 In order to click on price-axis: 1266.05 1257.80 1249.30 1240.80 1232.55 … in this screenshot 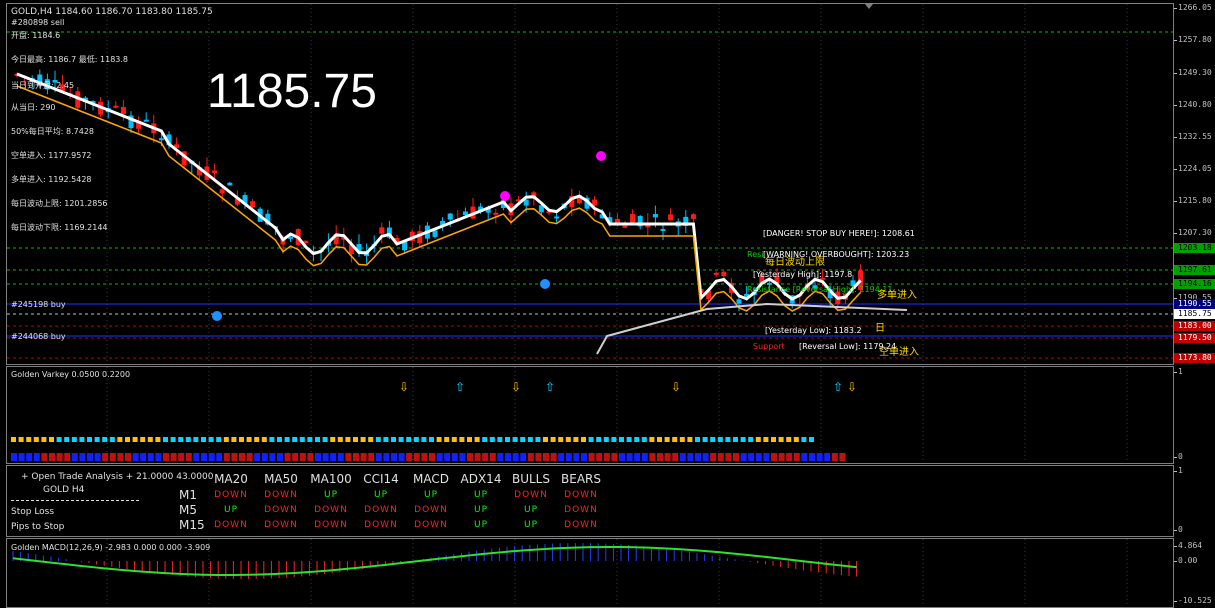, I will do `click(1194, 184)`.